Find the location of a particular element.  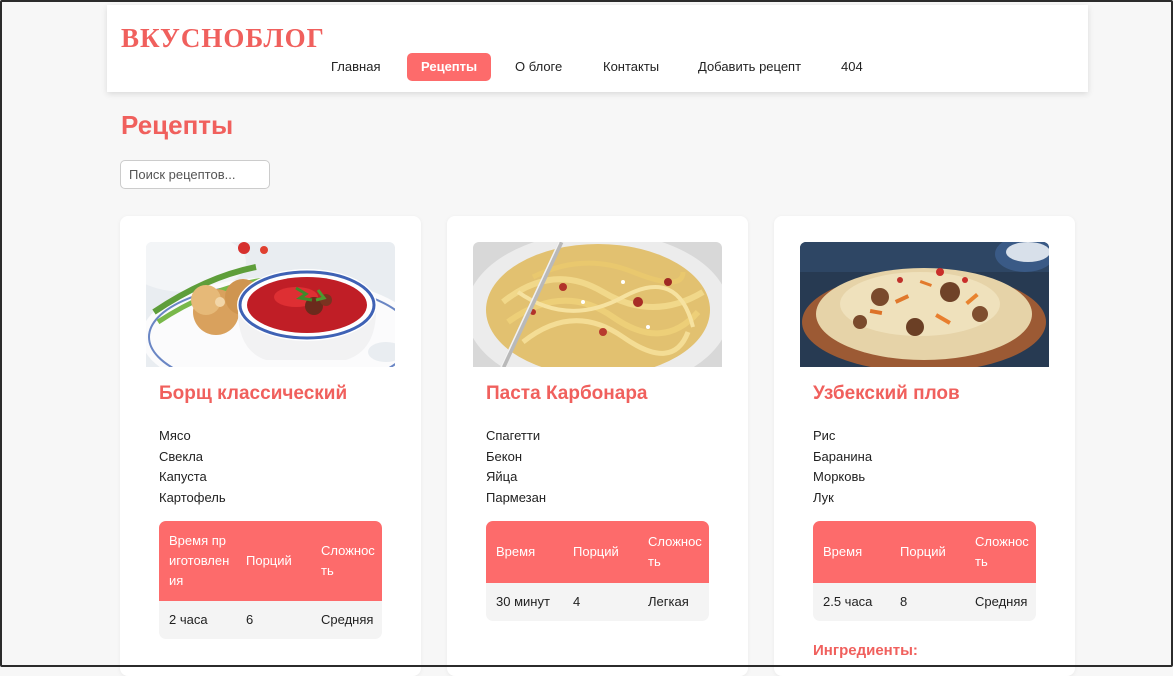

borscht-photo is located at coordinates (270, 304).